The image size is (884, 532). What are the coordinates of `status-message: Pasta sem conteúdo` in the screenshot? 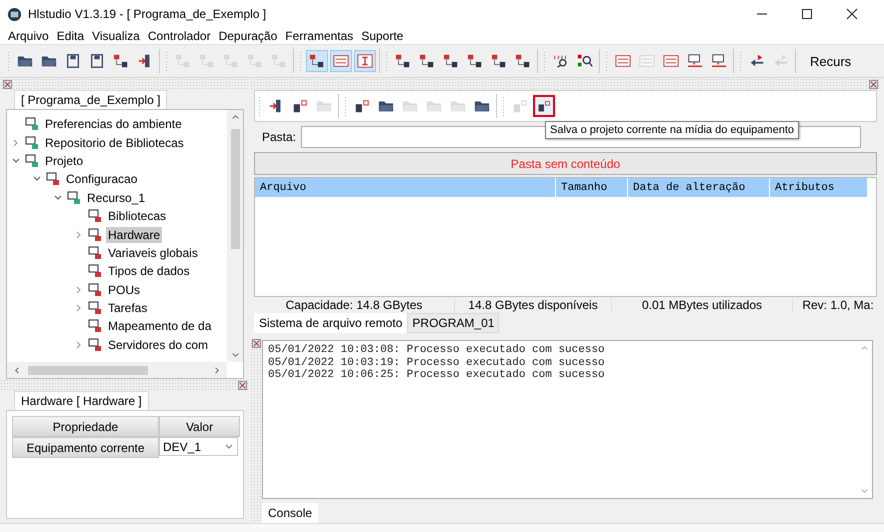 It's located at (565, 163).